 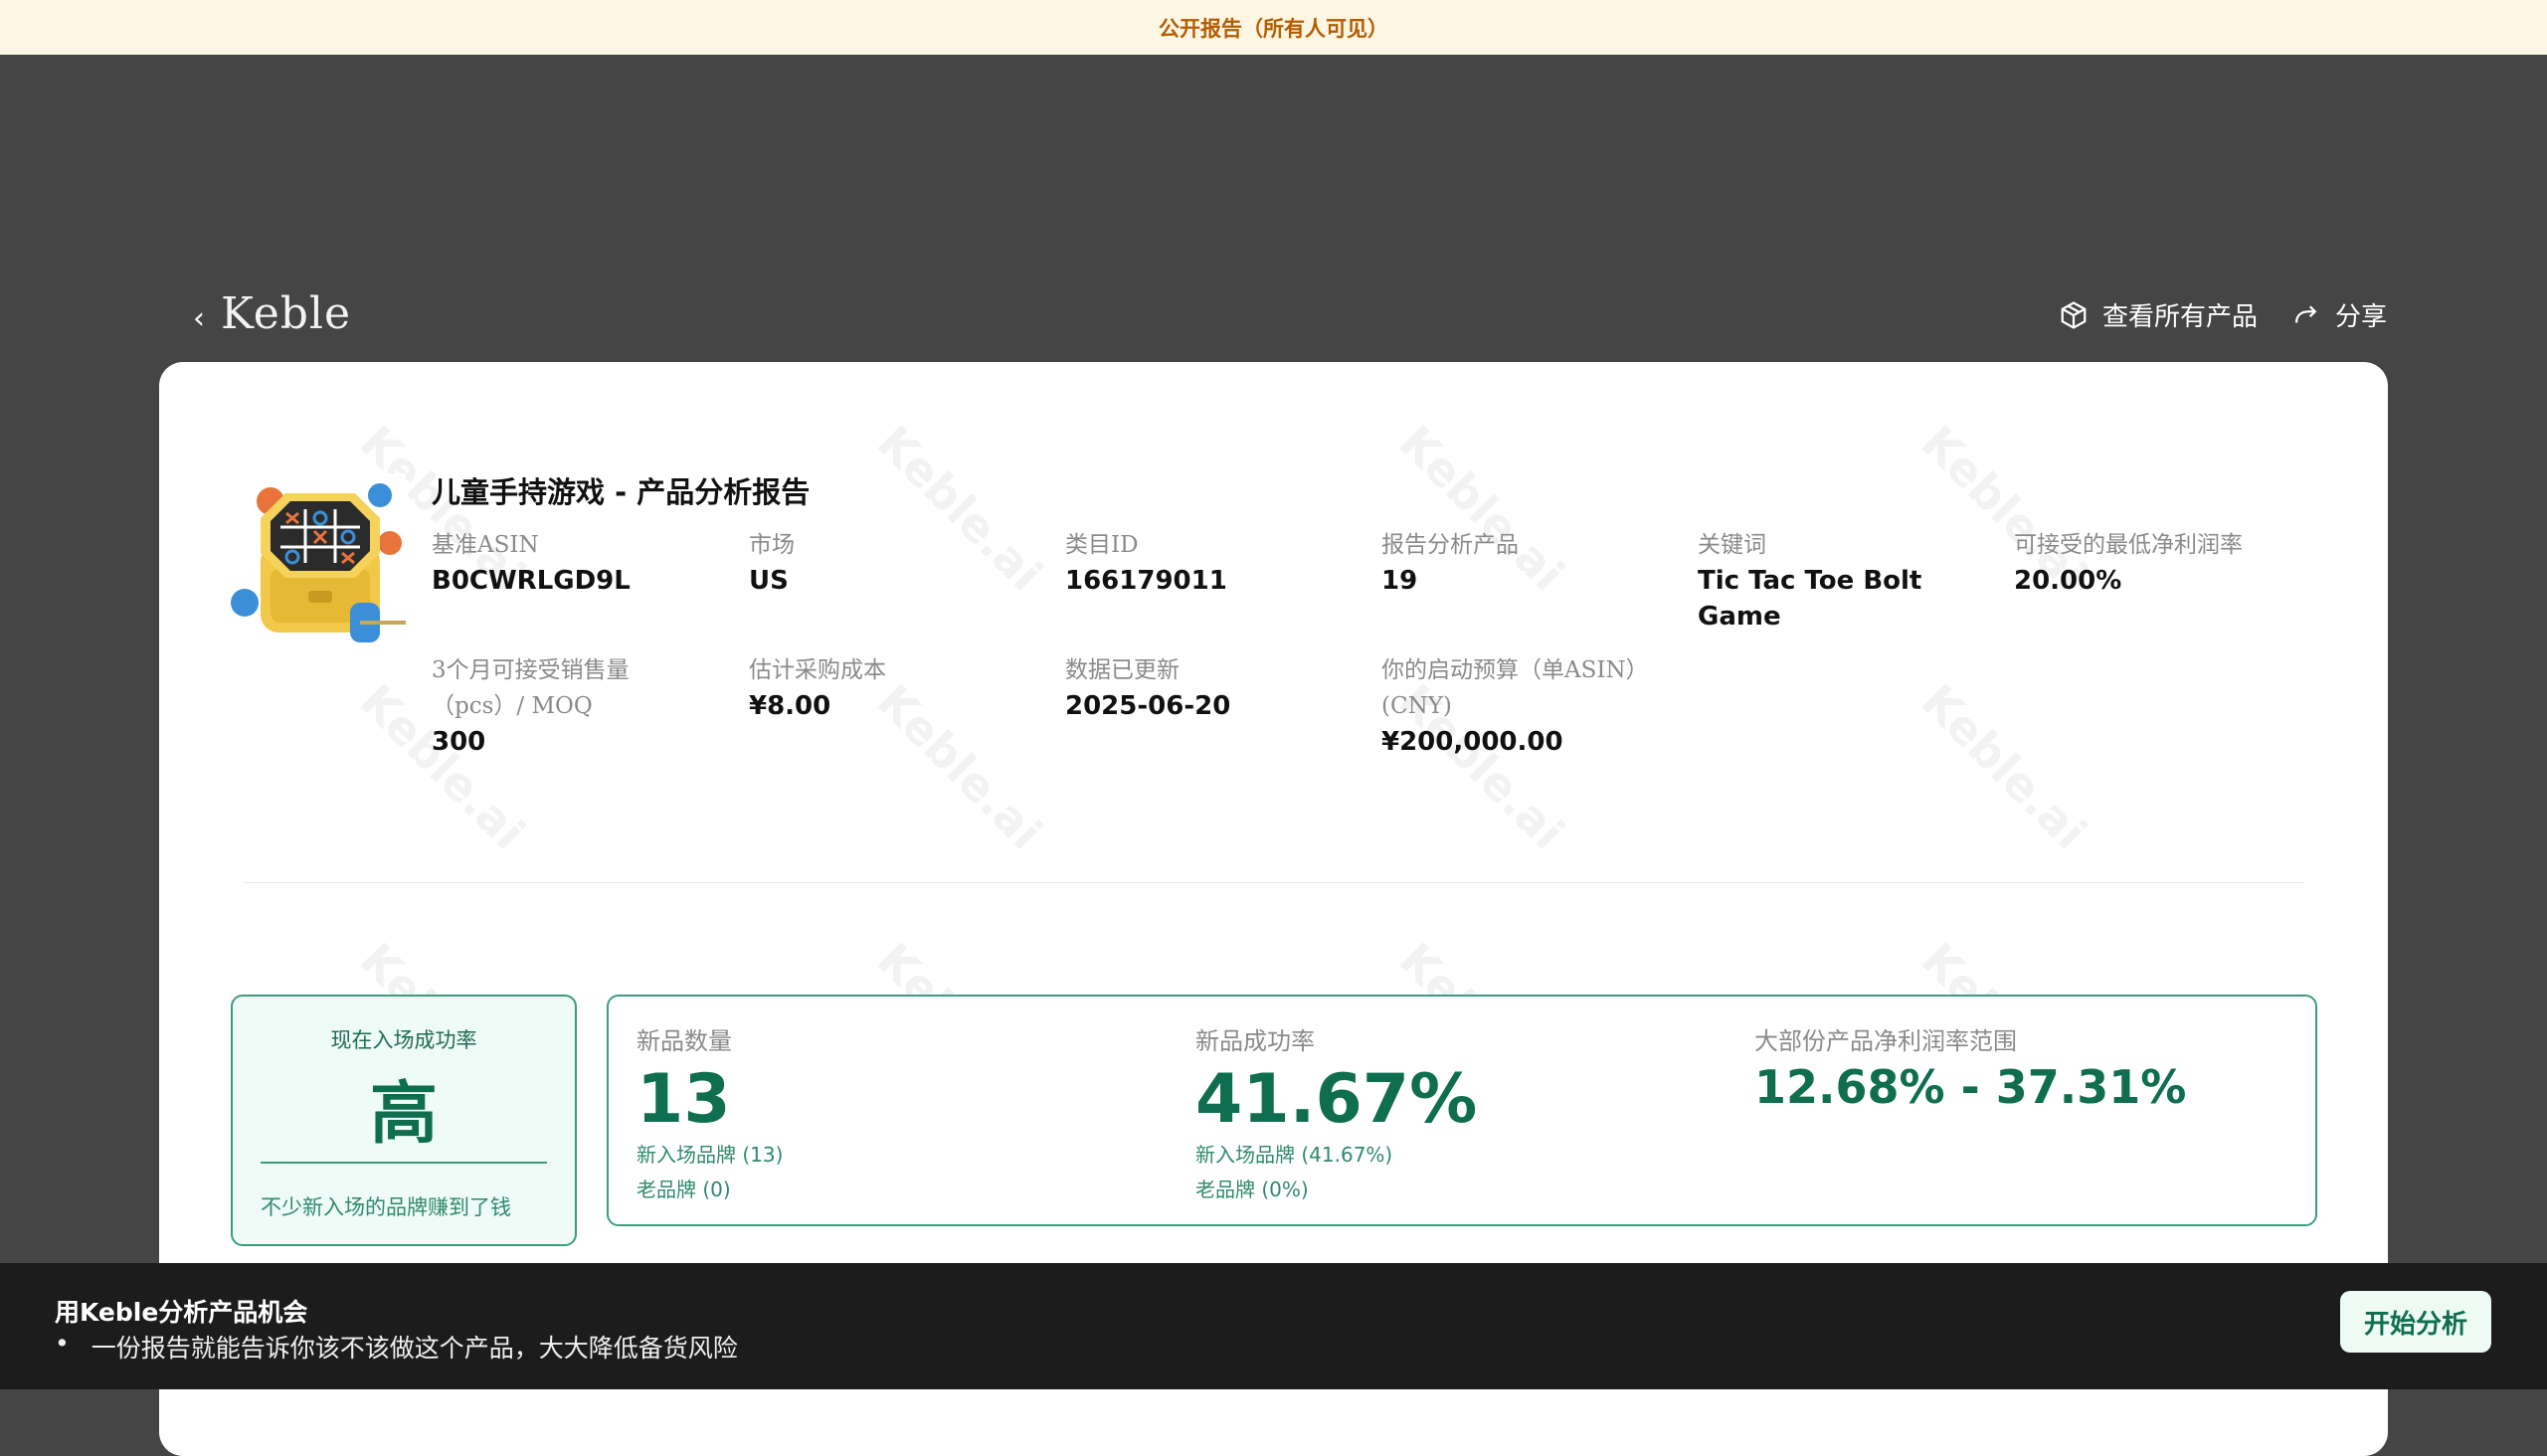 What do you see at coordinates (1102, 545) in the screenshot?
I see `meta-label: 类目ID` at bounding box center [1102, 545].